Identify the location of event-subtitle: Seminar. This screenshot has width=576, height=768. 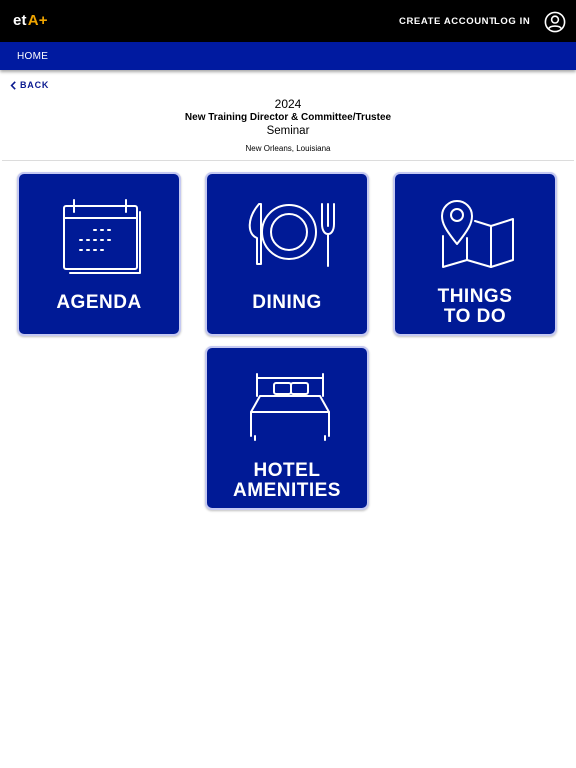
(288, 131).